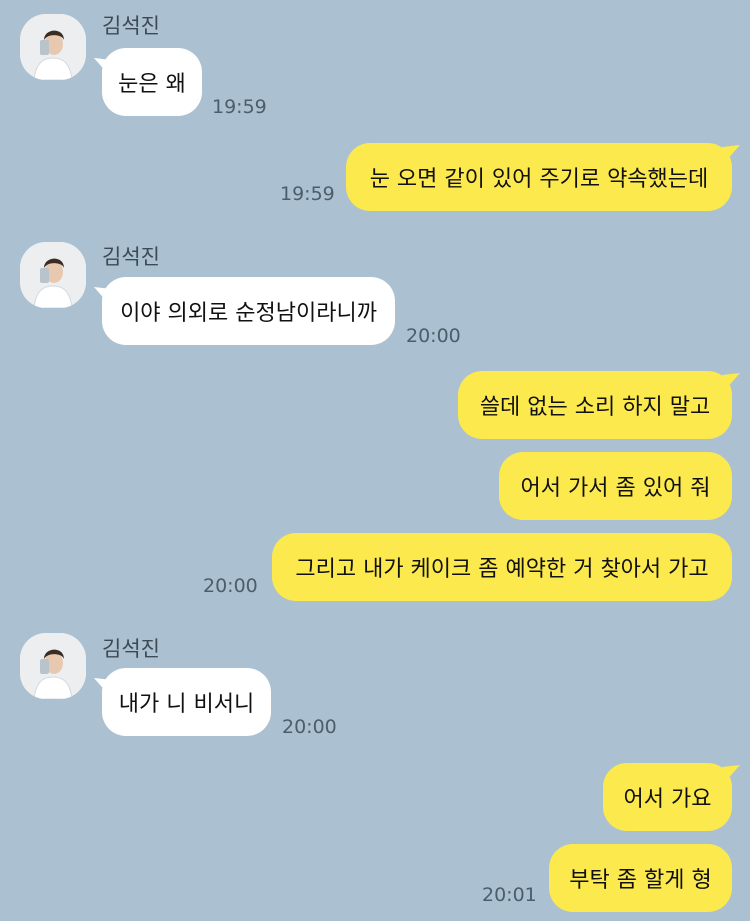 The image size is (750, 921). I want to click on message-text: 부탁 좀 할게 형, so click(640, 880).